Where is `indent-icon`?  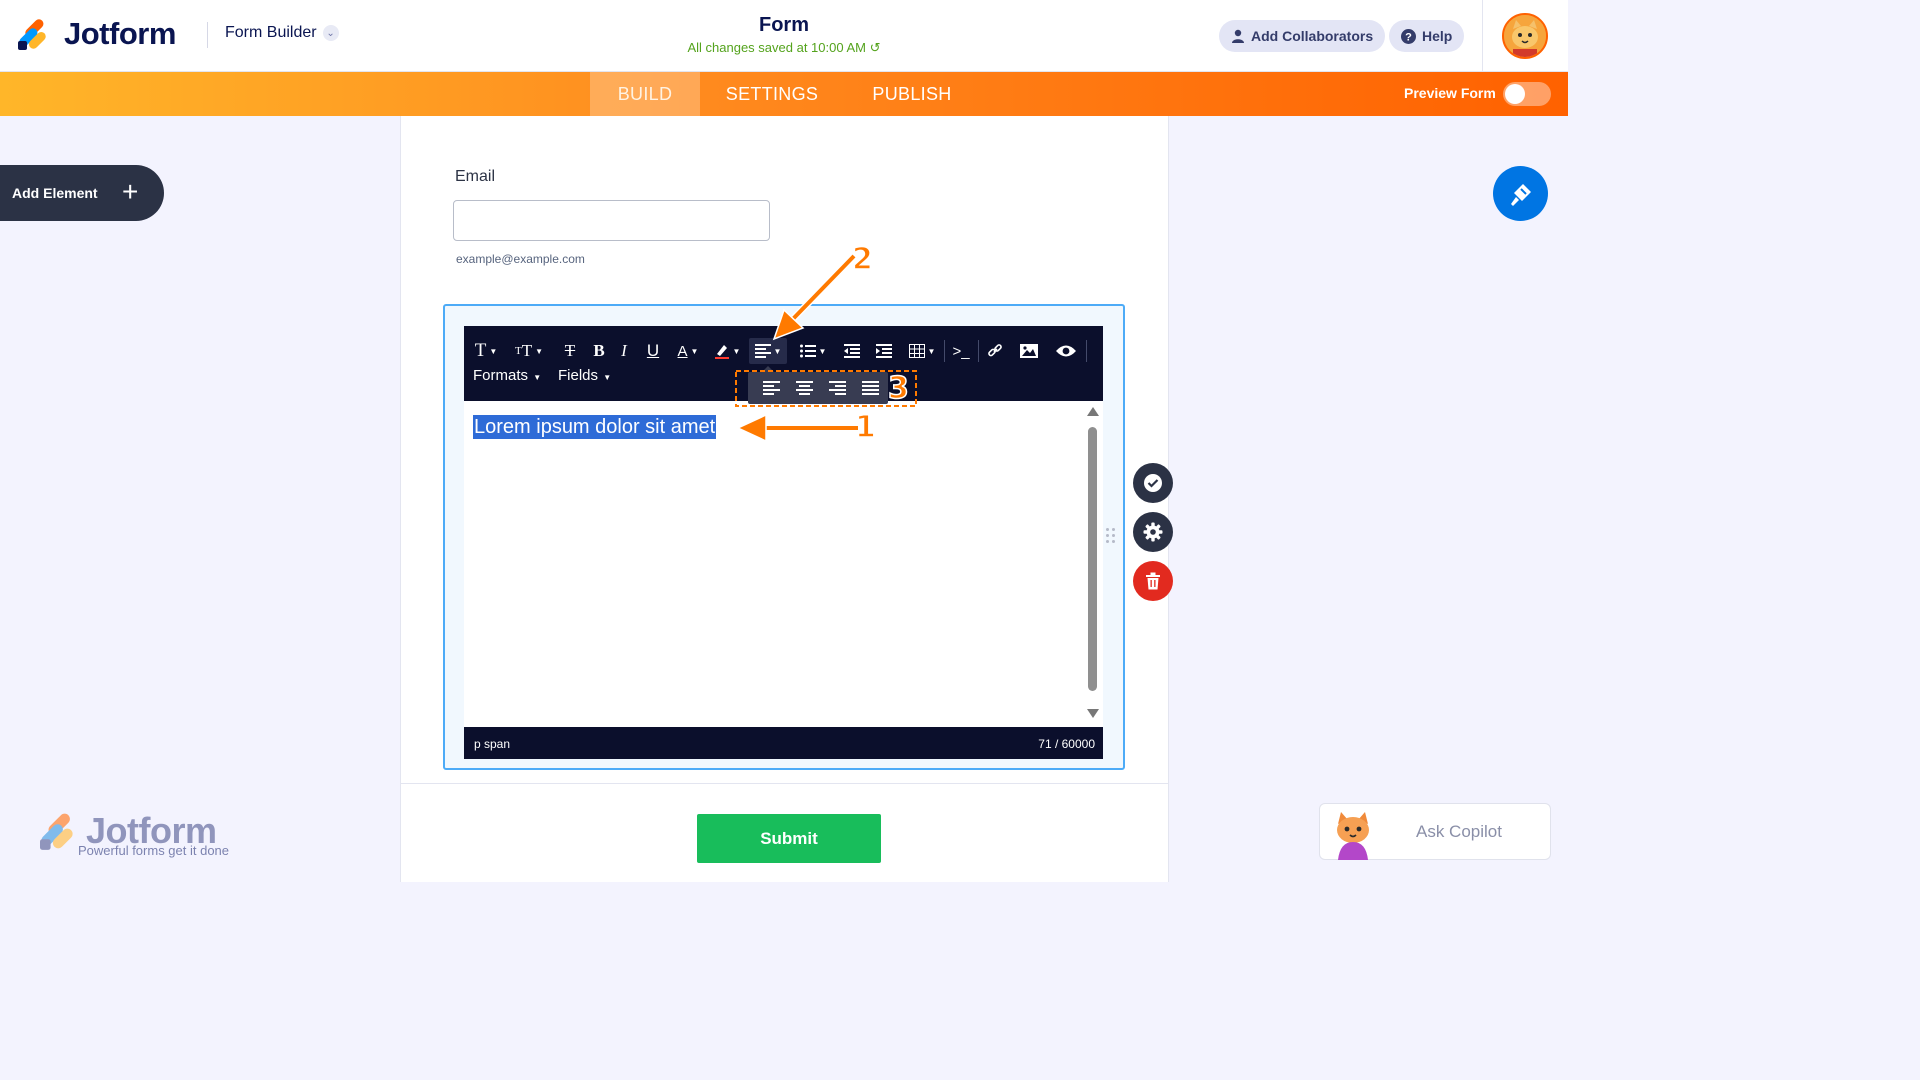
indent-icon is located at coordinates (884, 351).